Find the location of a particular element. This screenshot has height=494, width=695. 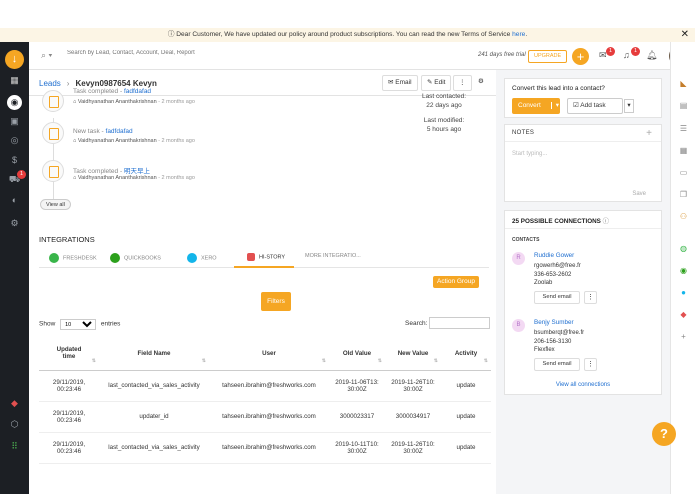

column-header: Activity ⇅ is located at coordinates (466, 354).